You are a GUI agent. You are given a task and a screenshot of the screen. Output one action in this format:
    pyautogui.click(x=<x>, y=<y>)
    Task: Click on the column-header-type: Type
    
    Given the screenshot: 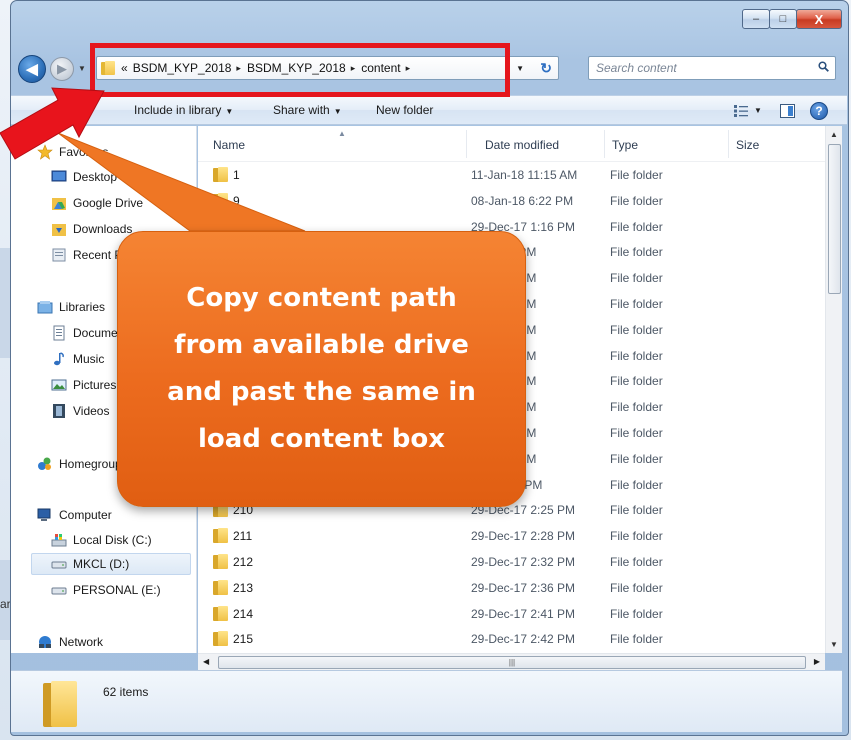 What is the action you would take?
    pyautogui.click(x=625, y=145)
    